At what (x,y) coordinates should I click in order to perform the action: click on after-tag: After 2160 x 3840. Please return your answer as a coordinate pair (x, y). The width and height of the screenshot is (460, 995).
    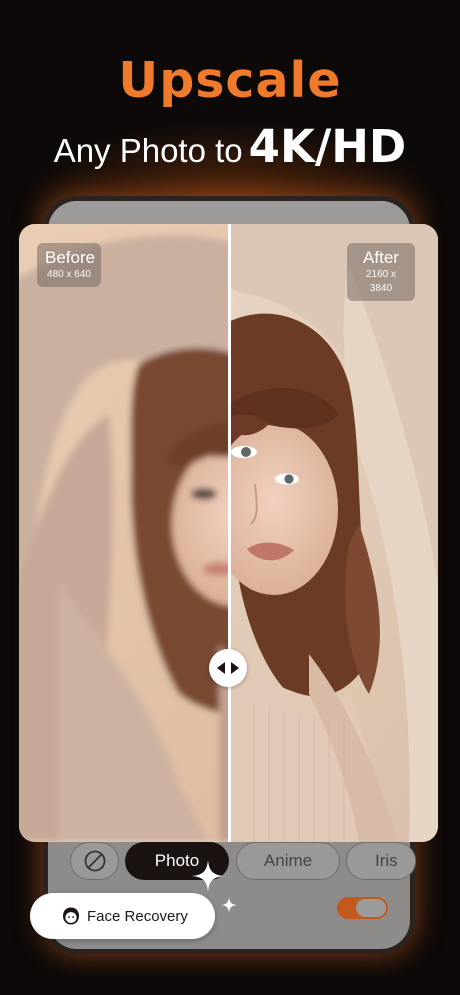
    Looking at the image, I should click on (381, 272).